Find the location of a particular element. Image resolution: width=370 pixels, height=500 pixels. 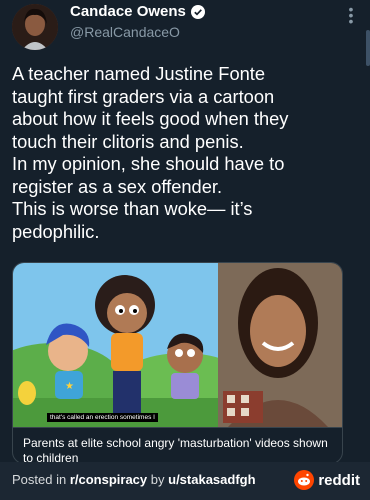

posted-by: by is located at coordinates (158, 479).